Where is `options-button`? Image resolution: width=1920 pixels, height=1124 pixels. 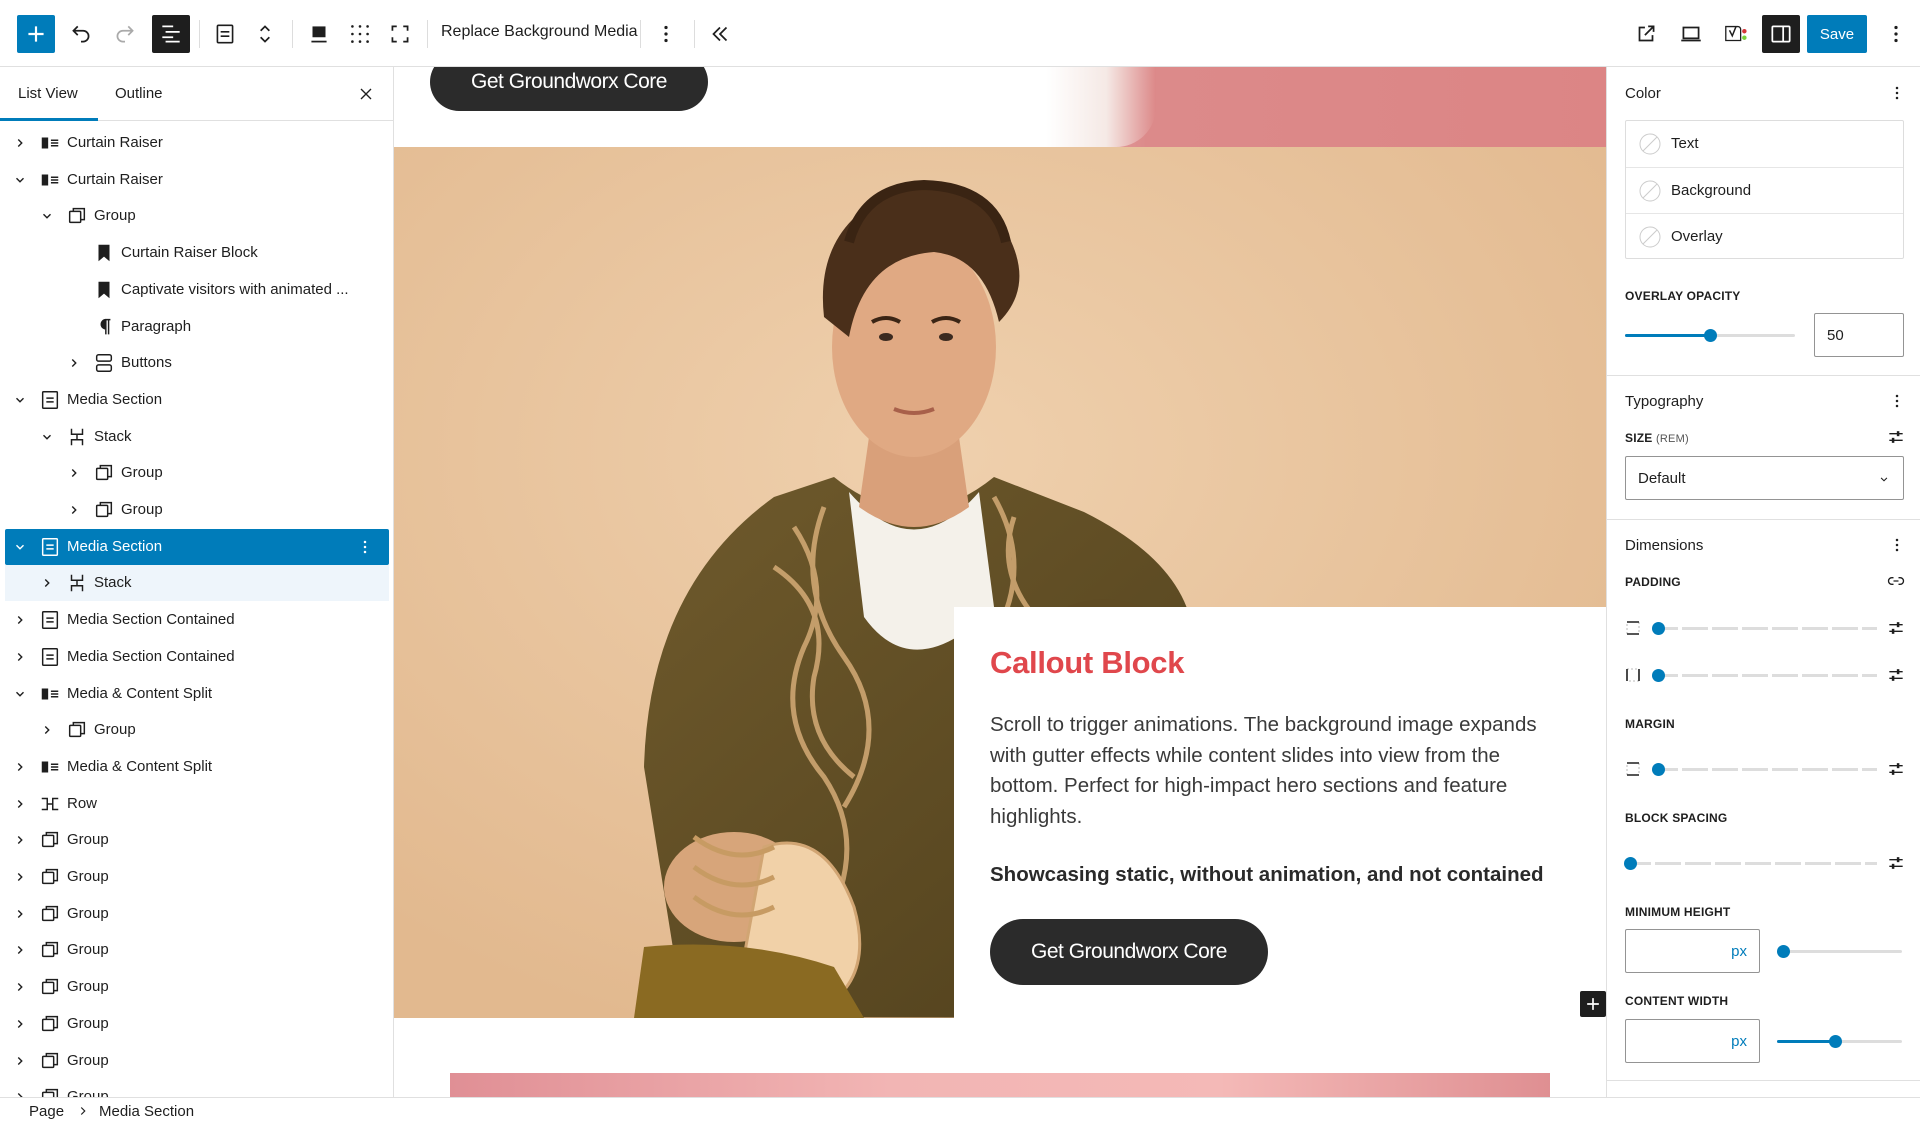
options-button is located at coordinates (1896, 34).